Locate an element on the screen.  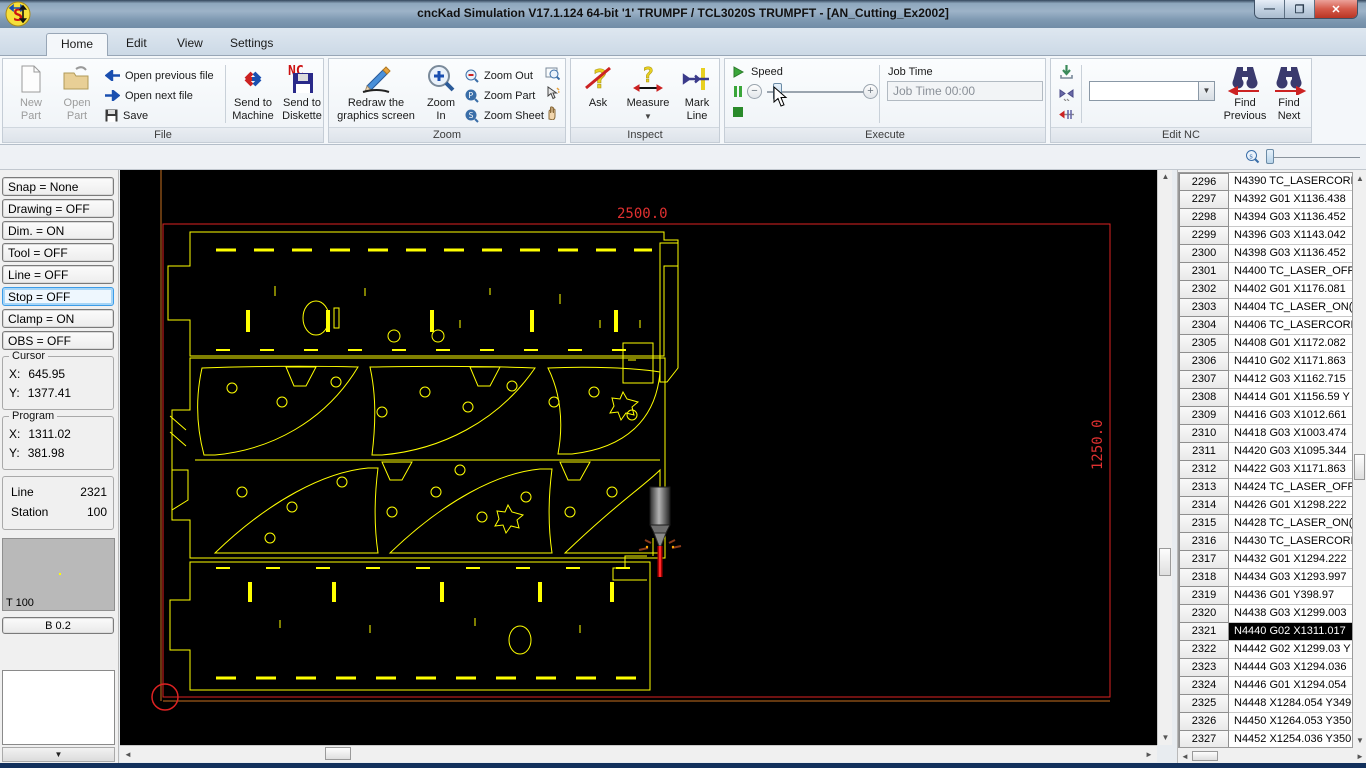
nc-row: 2312 N4422 G03 X1171.863 is located at coordinates (1265, 470).